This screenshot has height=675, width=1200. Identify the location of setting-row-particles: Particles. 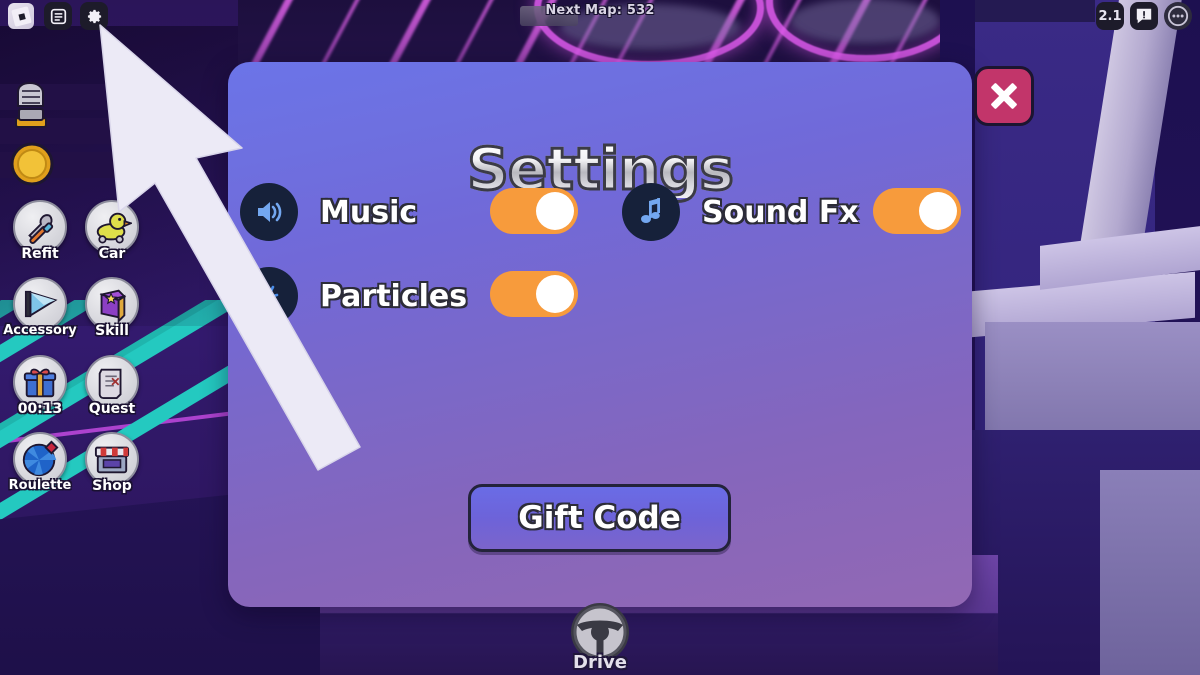
(353, 296).